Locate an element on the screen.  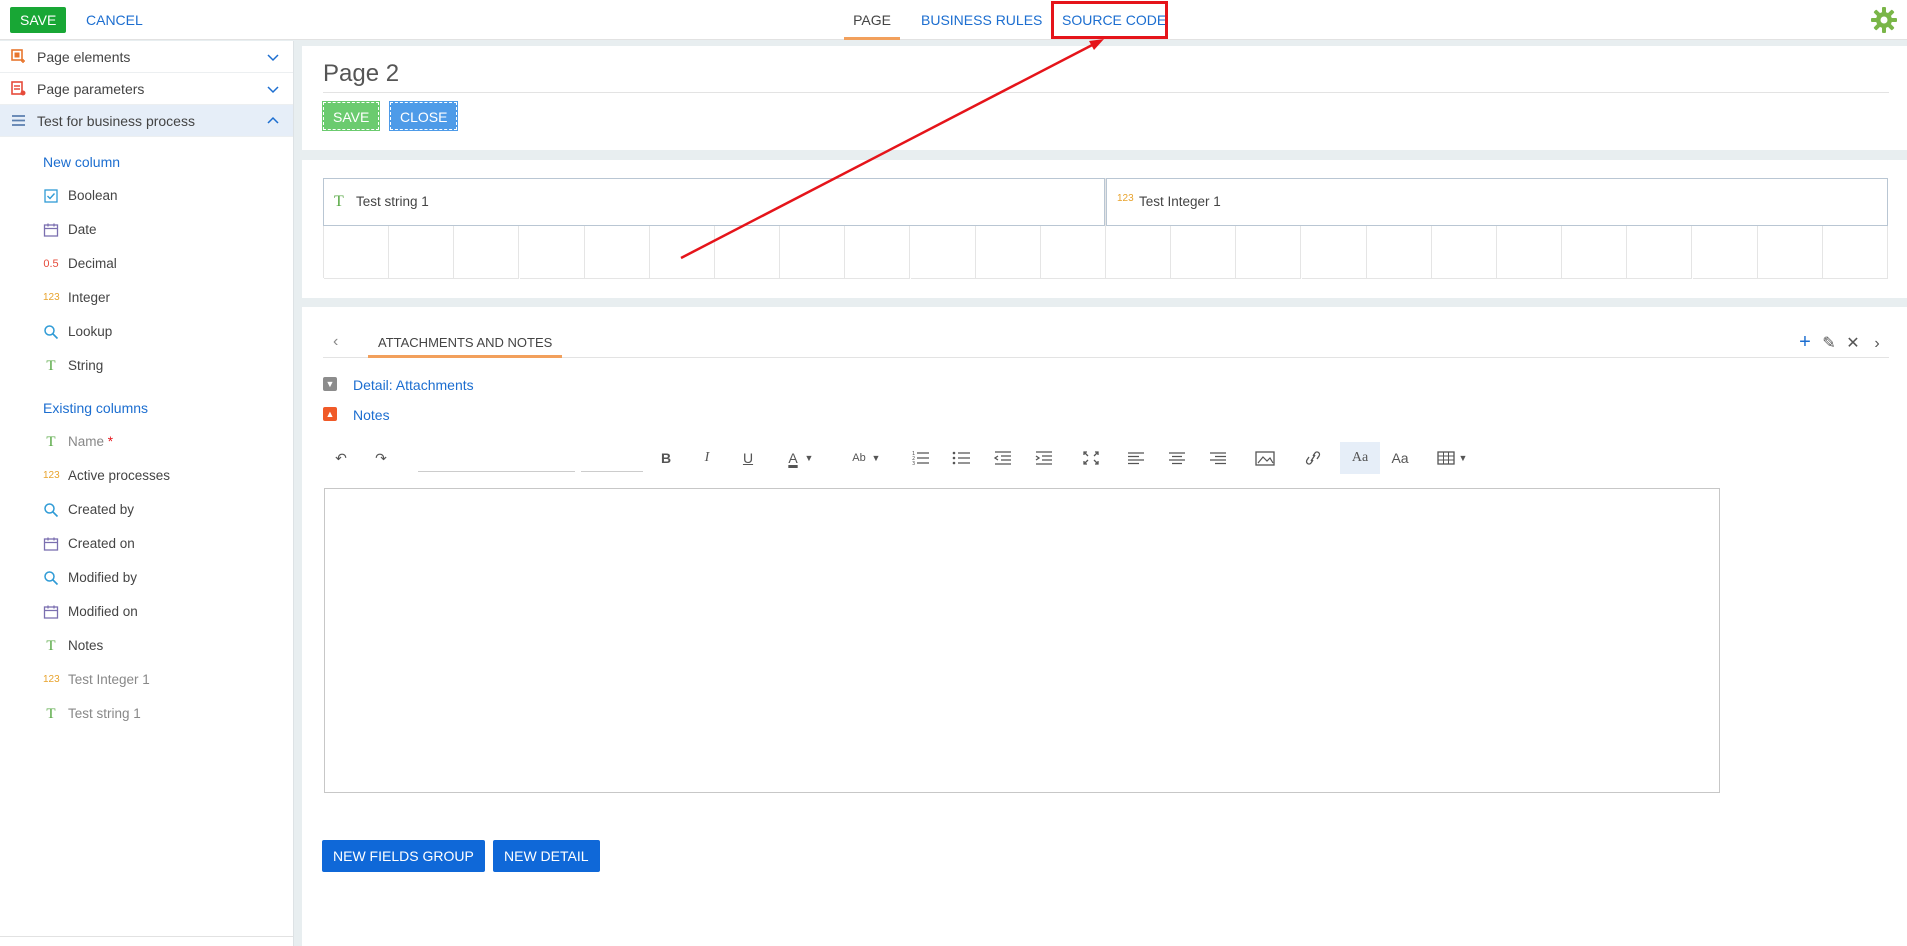
chevron-left-icon: ‹ is located at coordinates (335, 342).